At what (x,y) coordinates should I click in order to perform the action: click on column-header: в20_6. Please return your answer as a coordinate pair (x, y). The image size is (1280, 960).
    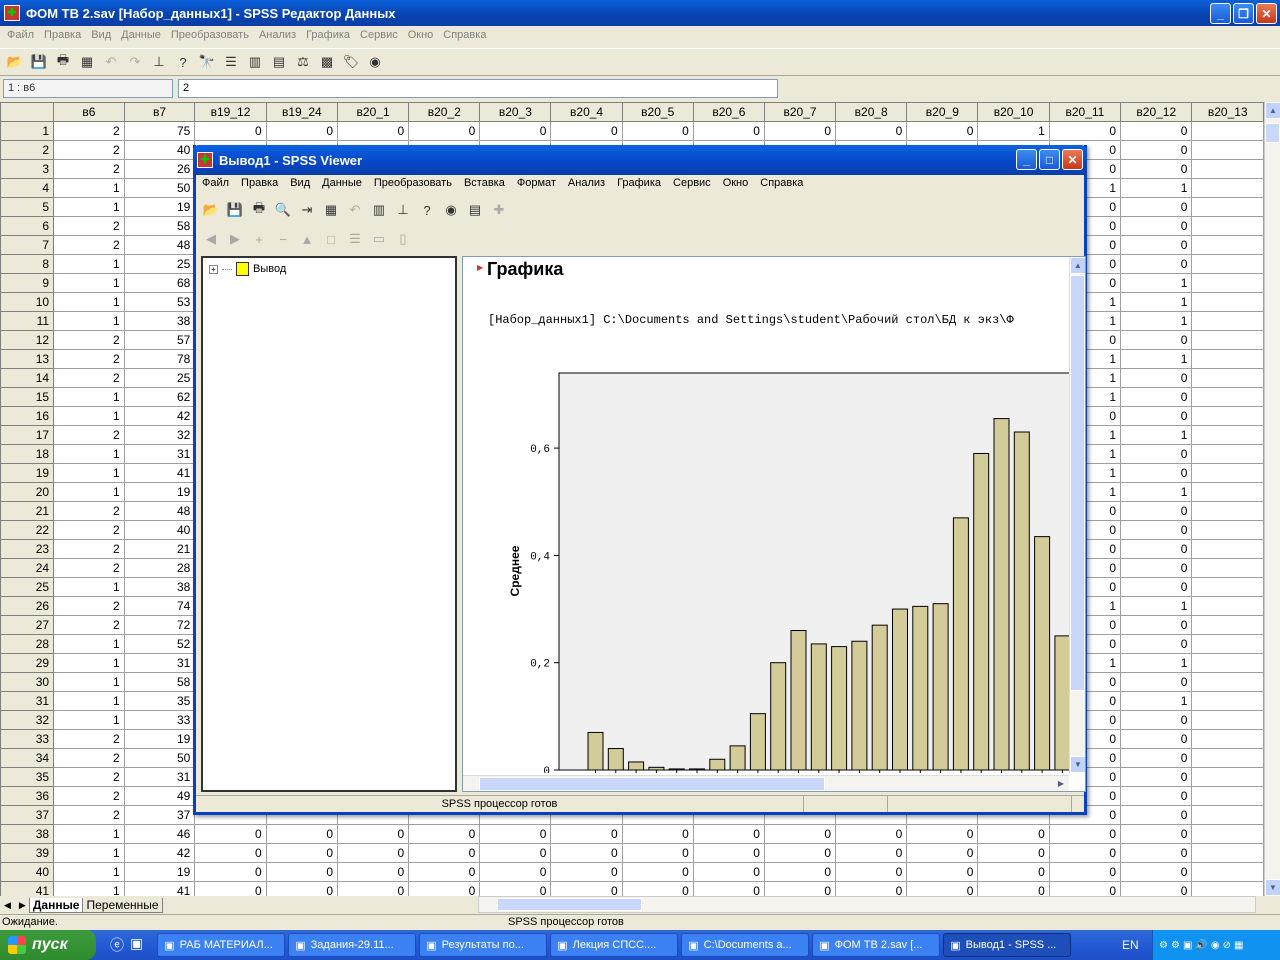
    Looking at the image, I should click on (728, 112).